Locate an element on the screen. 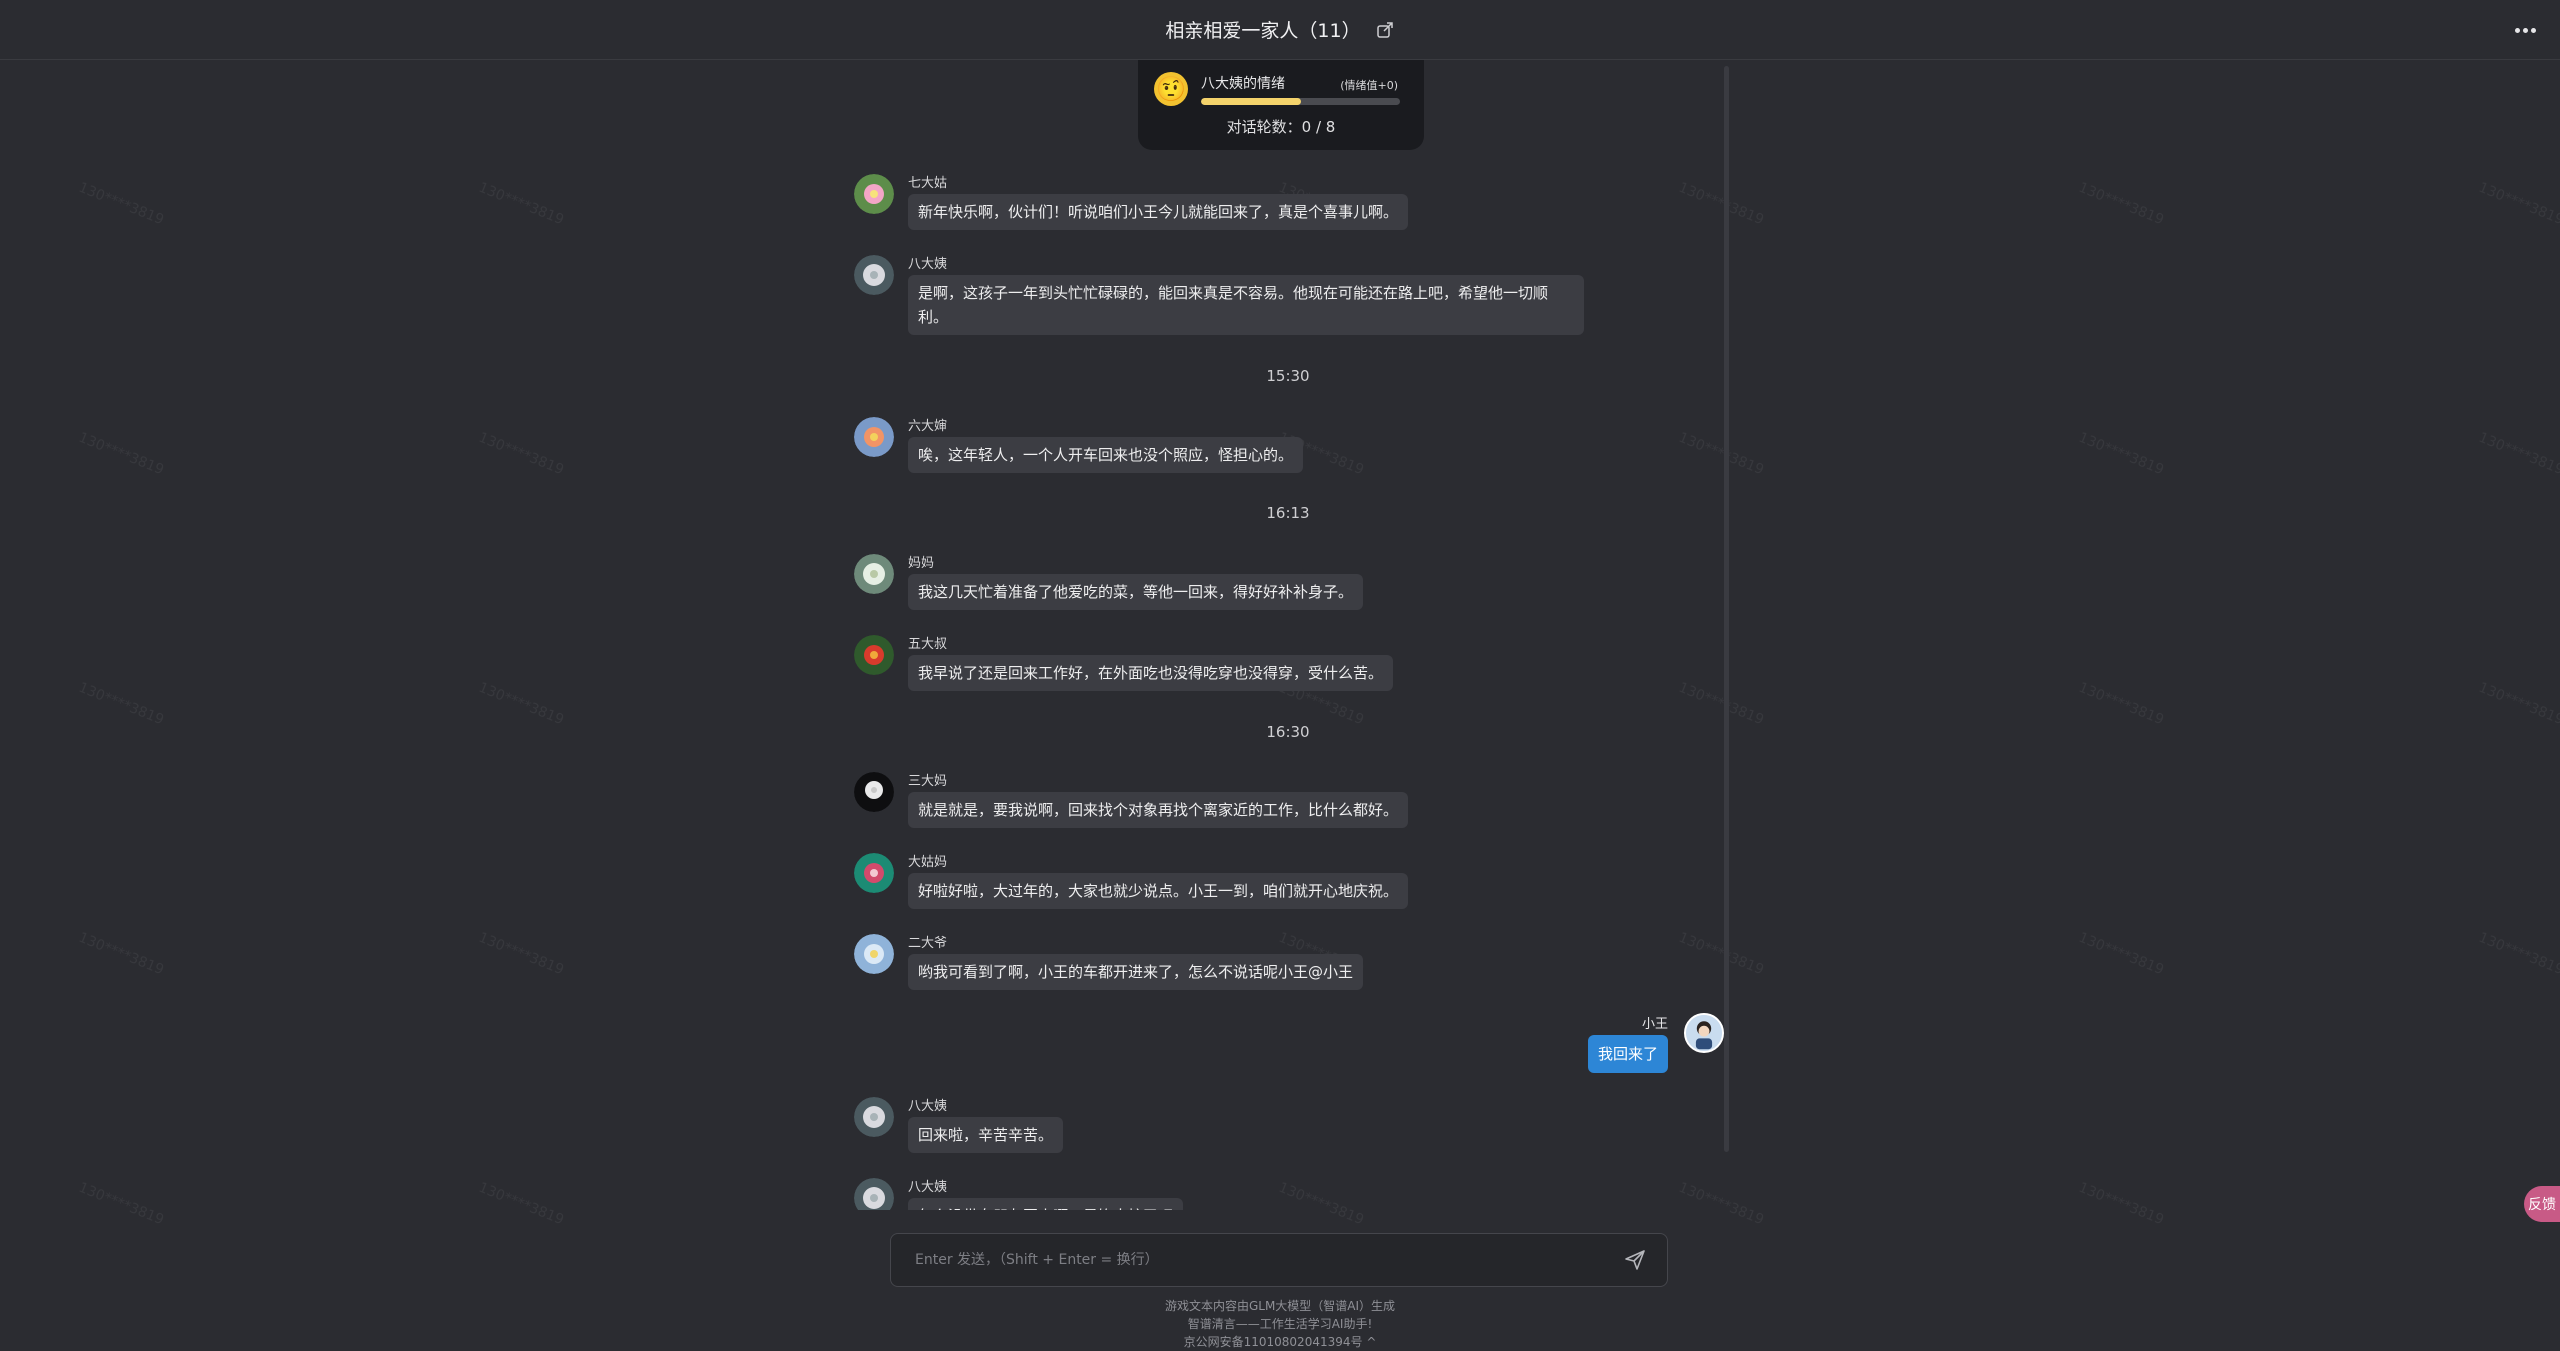 The height and width of the screenshot is (1351, 2560). footer-link: 智谱清言——工作生活学习AI助手! is located at coordinates (1280, 1324).